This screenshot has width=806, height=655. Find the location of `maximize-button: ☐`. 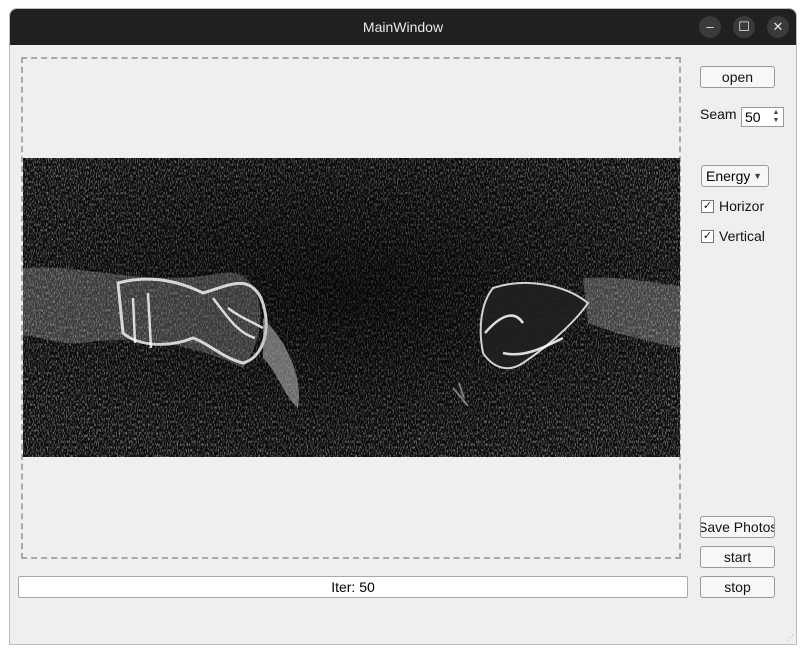

maximize-button: ☐ is located at coordinates (744, 27).